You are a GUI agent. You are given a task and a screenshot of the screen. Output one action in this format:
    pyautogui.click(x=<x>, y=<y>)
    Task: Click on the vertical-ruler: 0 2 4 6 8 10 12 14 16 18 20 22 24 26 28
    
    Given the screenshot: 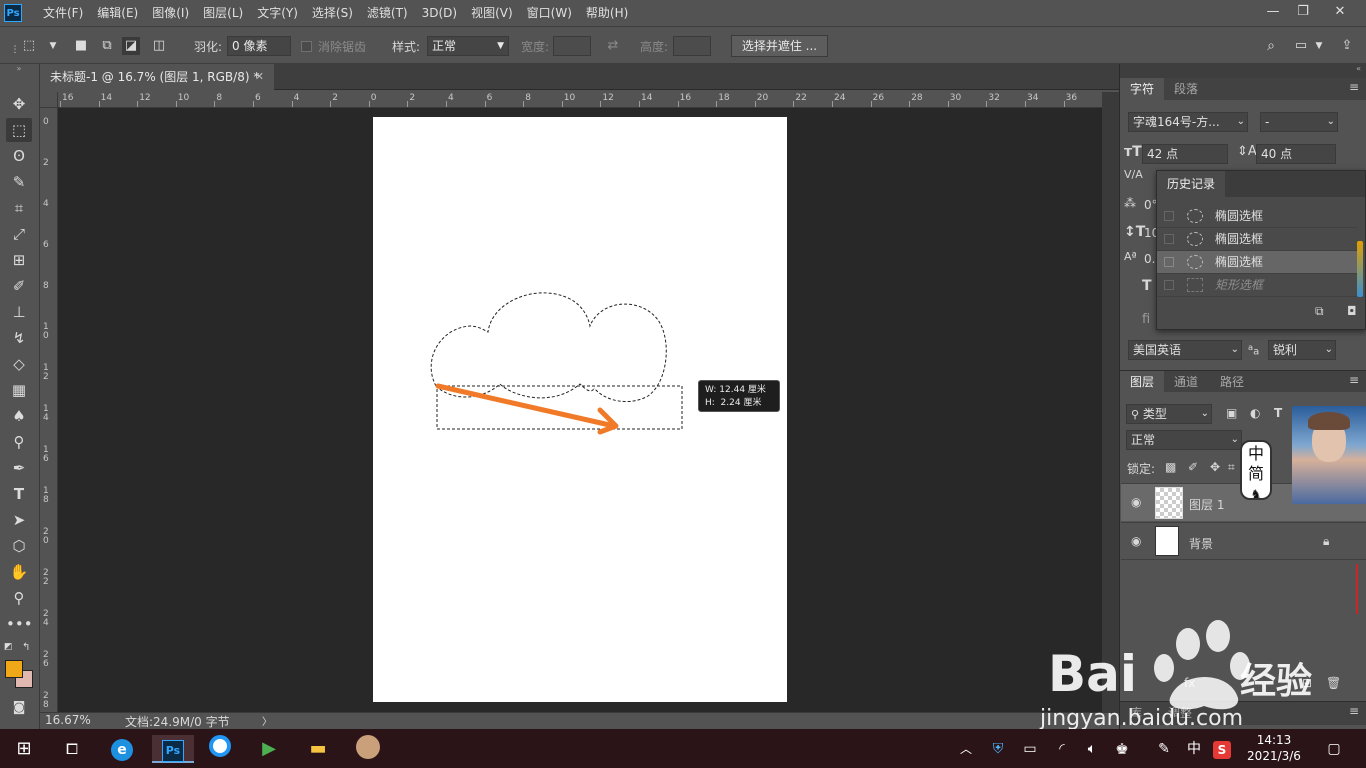 What is the action you would take?
    pyautogui.click(x=49, y=410)
    